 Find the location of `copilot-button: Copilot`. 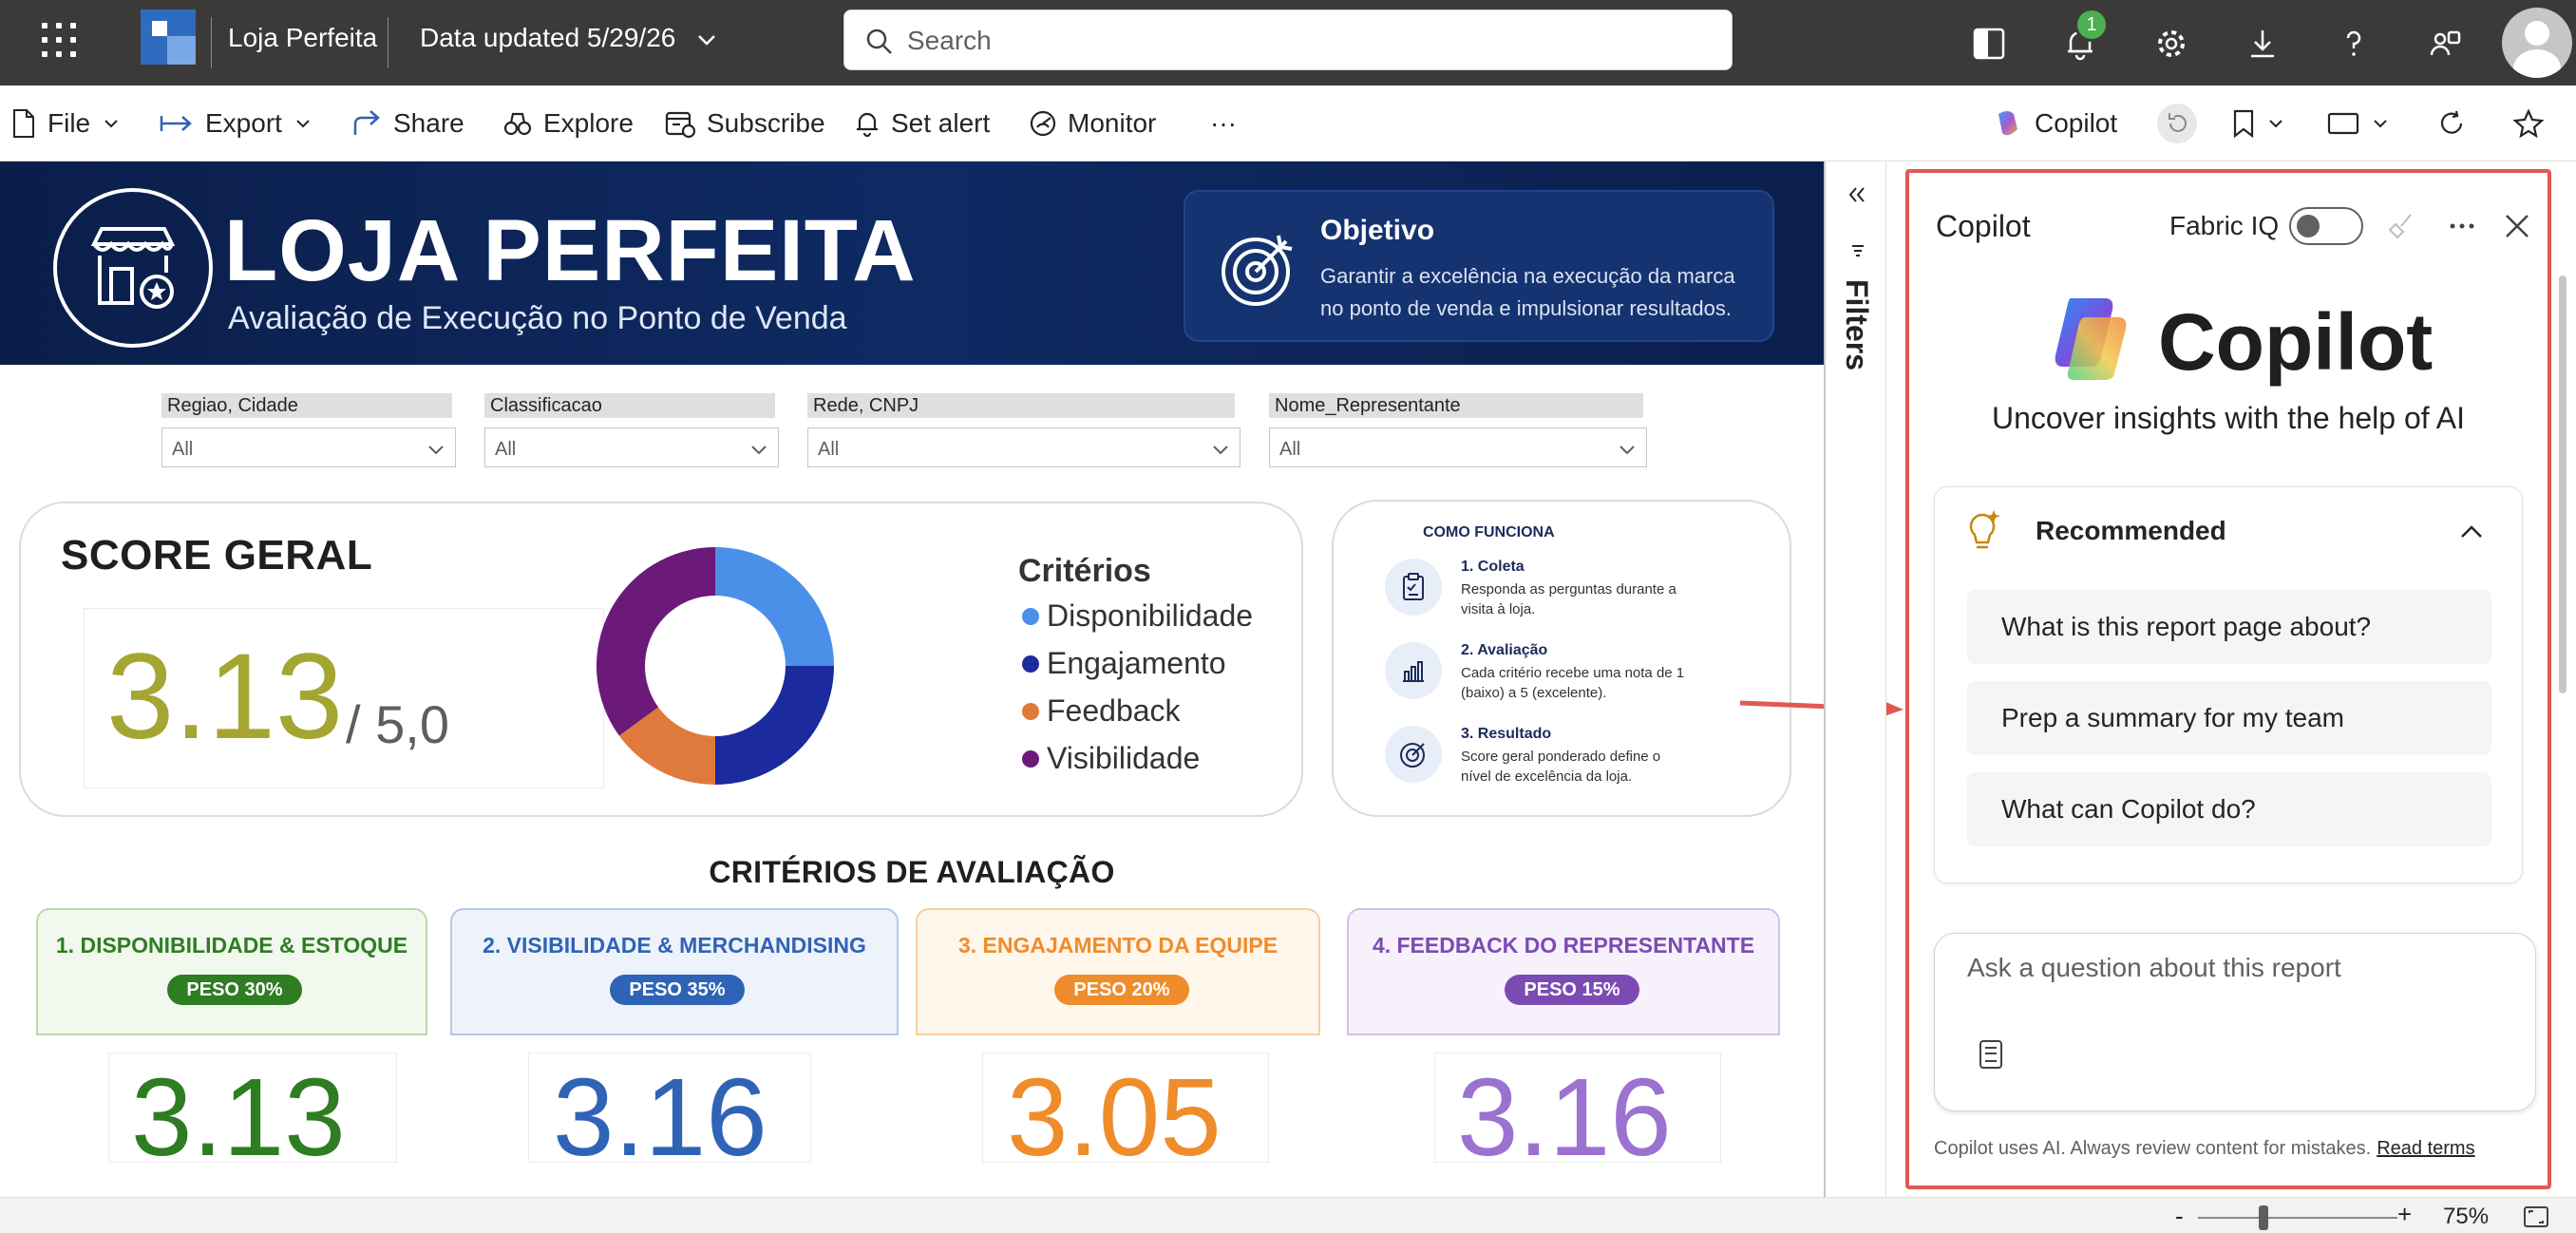

copilot-button: Copilot is located at coordinates (2055, 123).